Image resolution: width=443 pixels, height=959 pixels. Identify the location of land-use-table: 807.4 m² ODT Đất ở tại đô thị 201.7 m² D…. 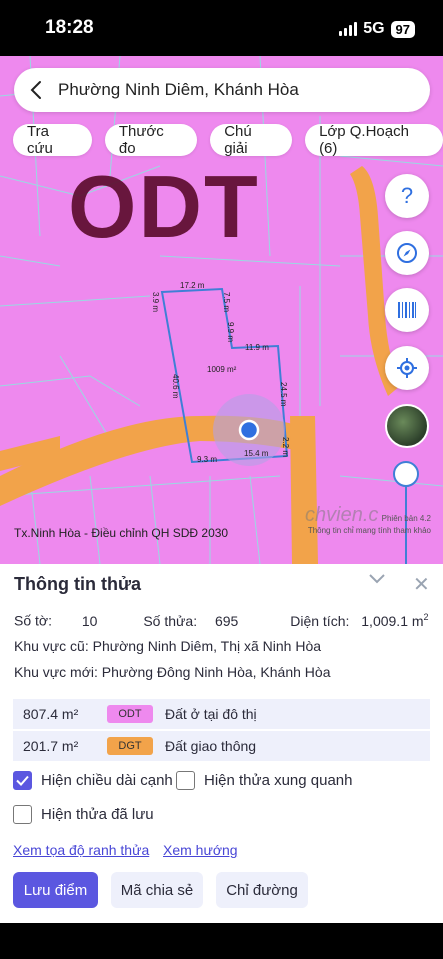
(221, 731).